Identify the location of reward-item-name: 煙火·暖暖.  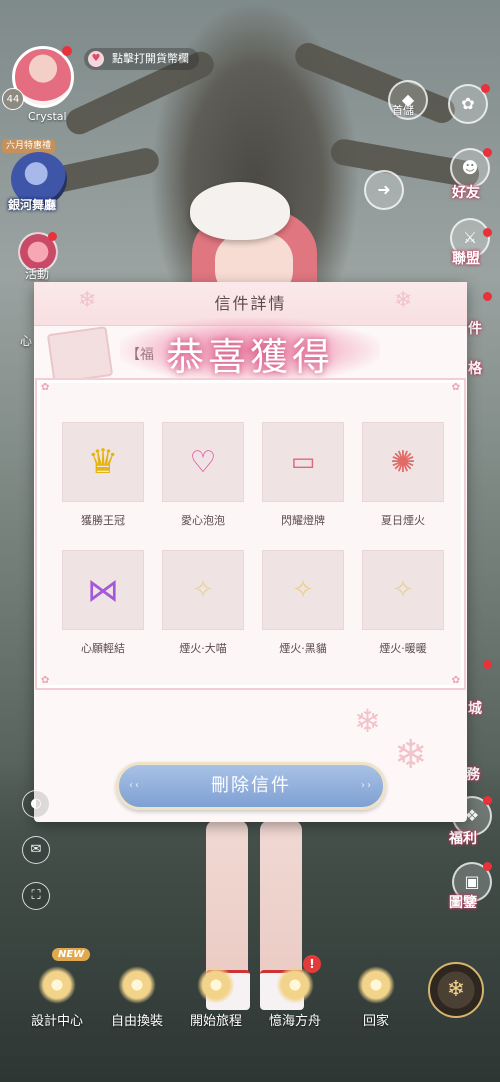
(403, 648).